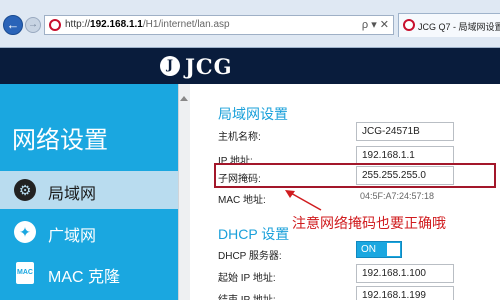 This screenshot has height=300, width=500. Describe the element at coordinates (84, 277) in the screenshot. I see `sidebar-item-label: MAC 克隆` at that location.